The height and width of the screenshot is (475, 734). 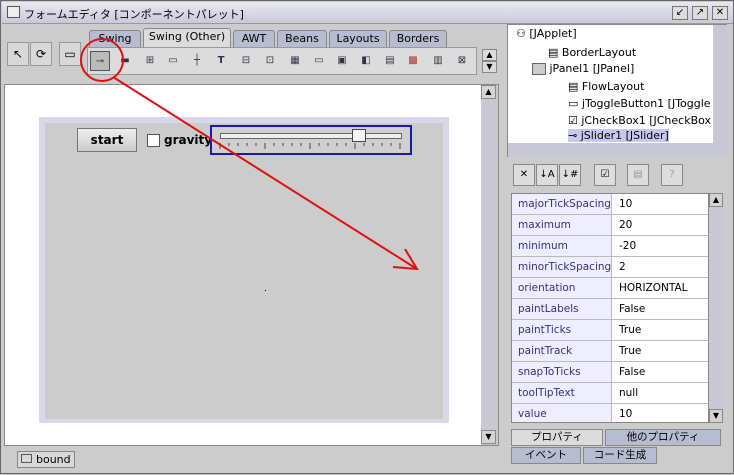 I want to click on property-row: orientation HORIZONTAL, so click(x=610, y=288).